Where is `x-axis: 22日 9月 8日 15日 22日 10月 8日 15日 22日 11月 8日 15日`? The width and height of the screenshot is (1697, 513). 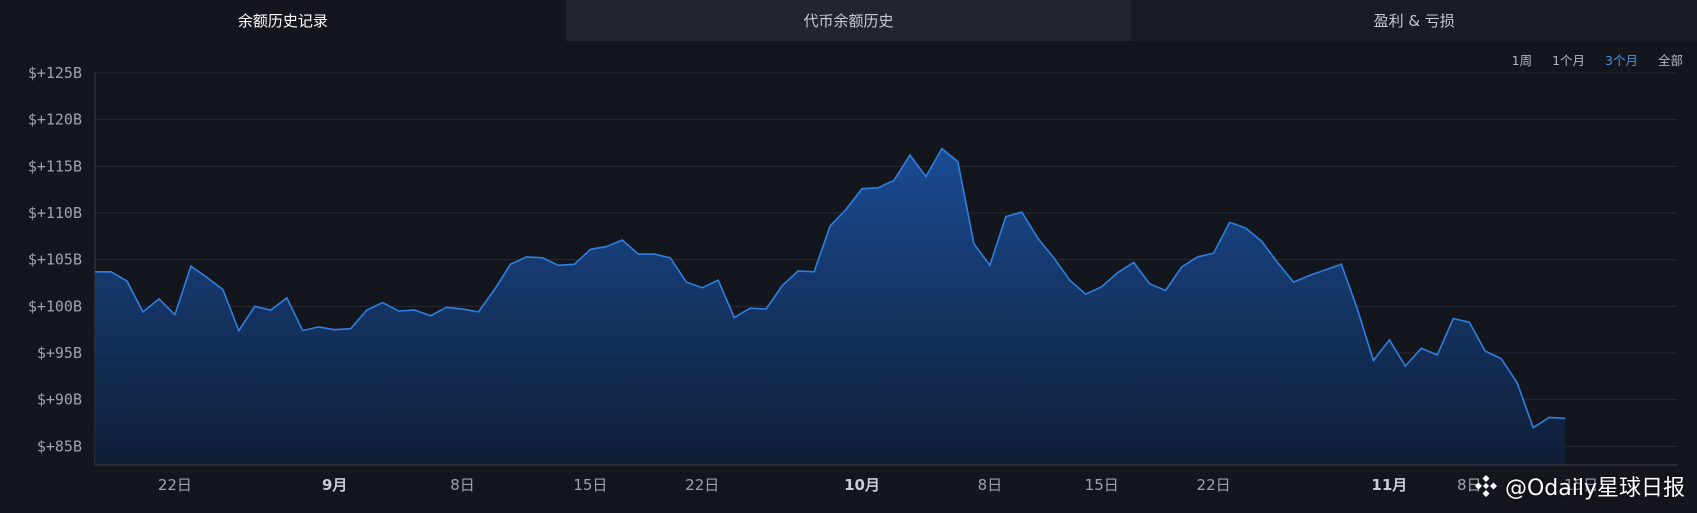
x-axis: 22日 9月 8日 15日 22日 10月 8日 15日 22日 11月 8日 15日 is located at coordinates (878, 485).